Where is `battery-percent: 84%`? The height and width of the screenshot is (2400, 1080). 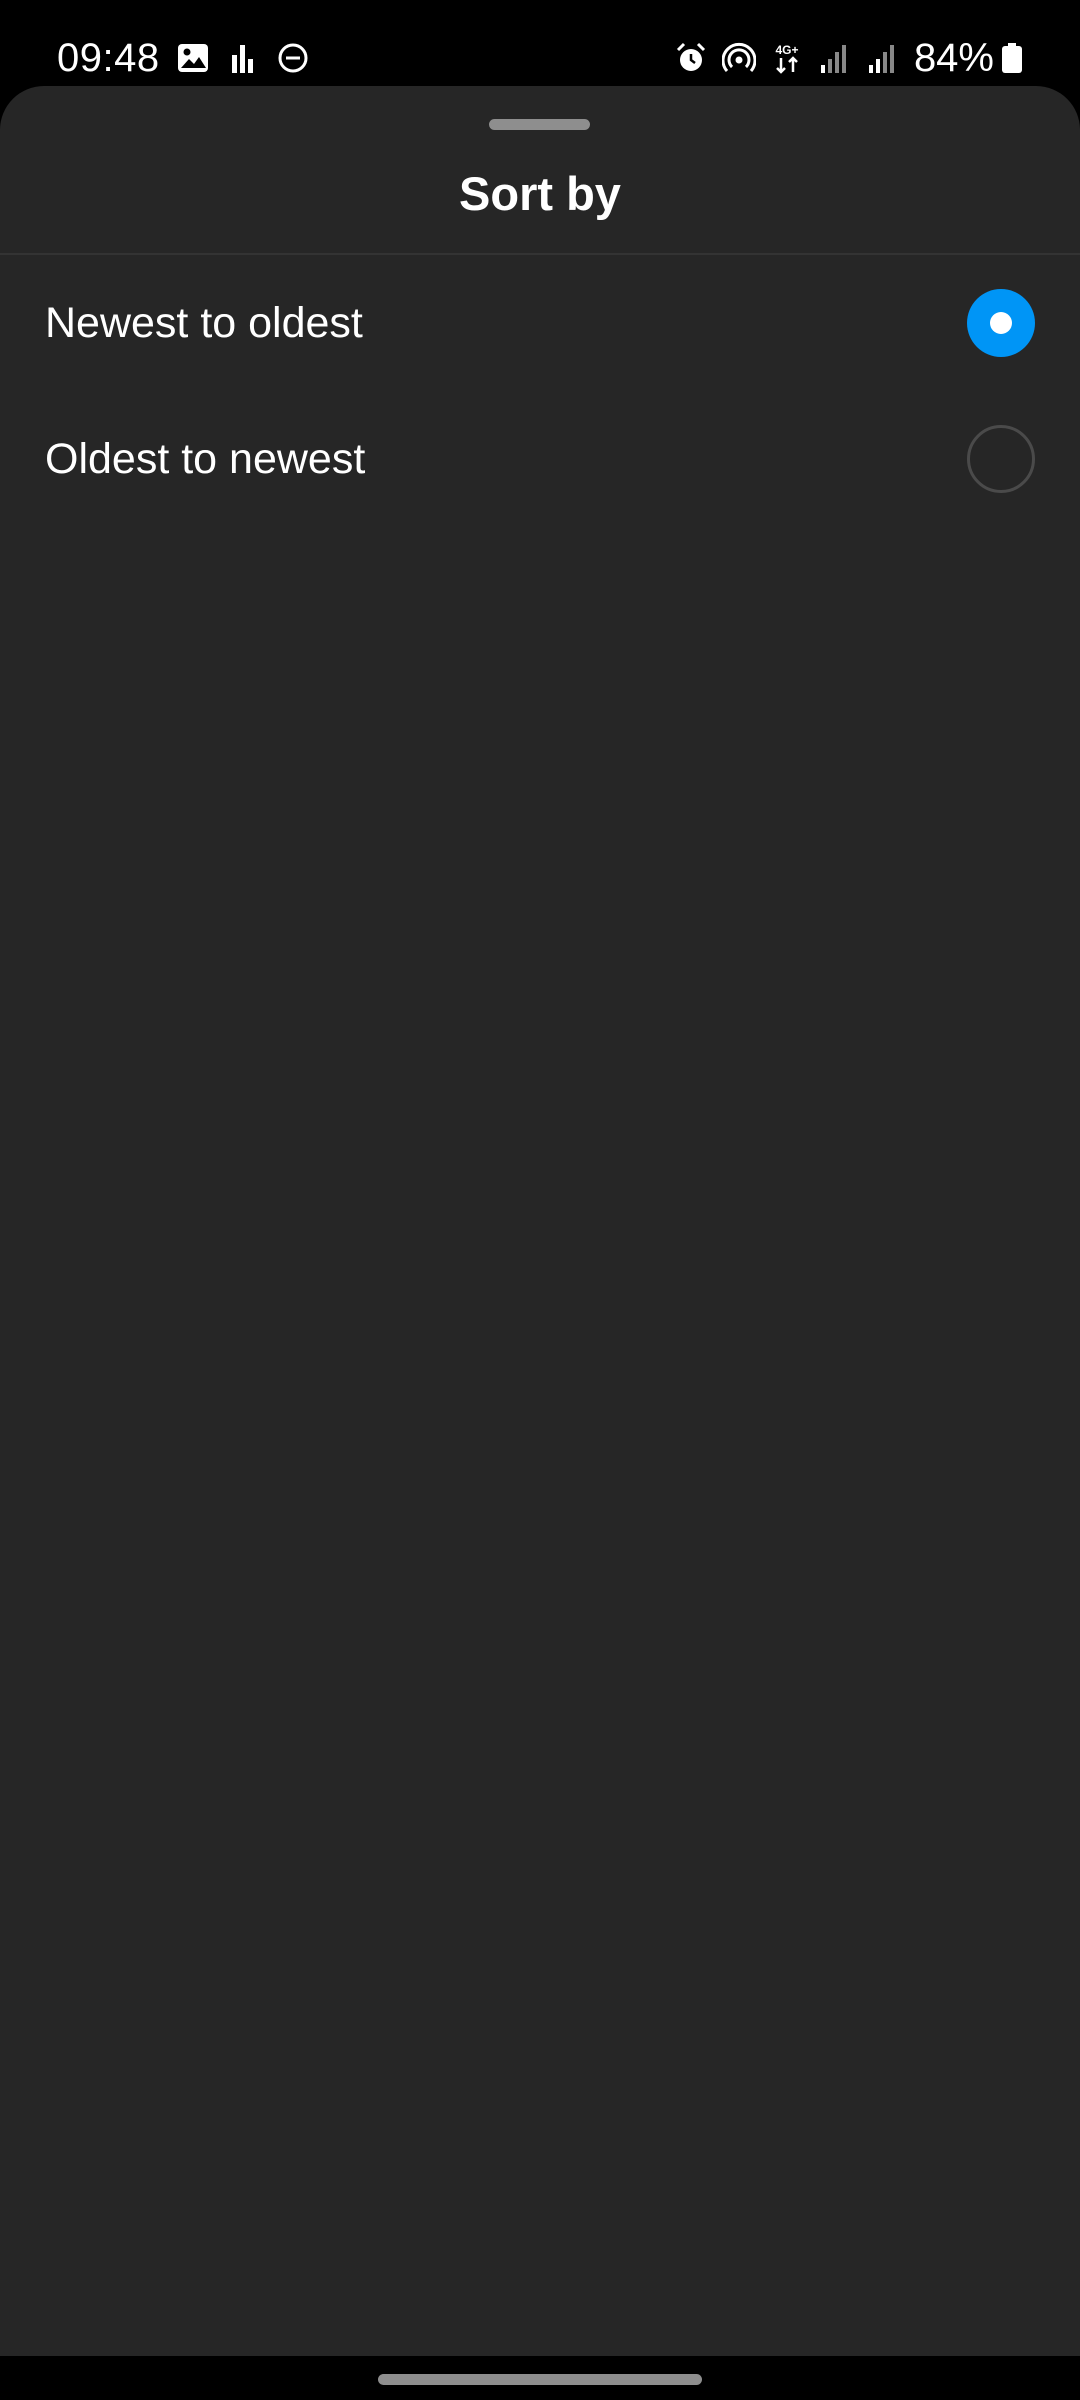 battery-percent: 84% is located at coordinates (953, 57).